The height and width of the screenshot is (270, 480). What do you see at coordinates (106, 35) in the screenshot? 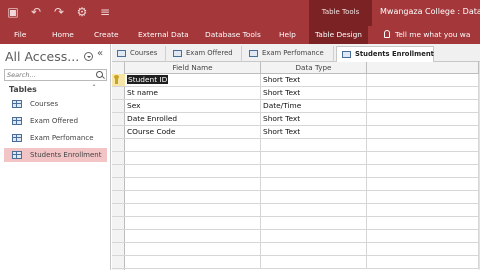
I see `tab-create: Create` at bounding box center [106, 35].